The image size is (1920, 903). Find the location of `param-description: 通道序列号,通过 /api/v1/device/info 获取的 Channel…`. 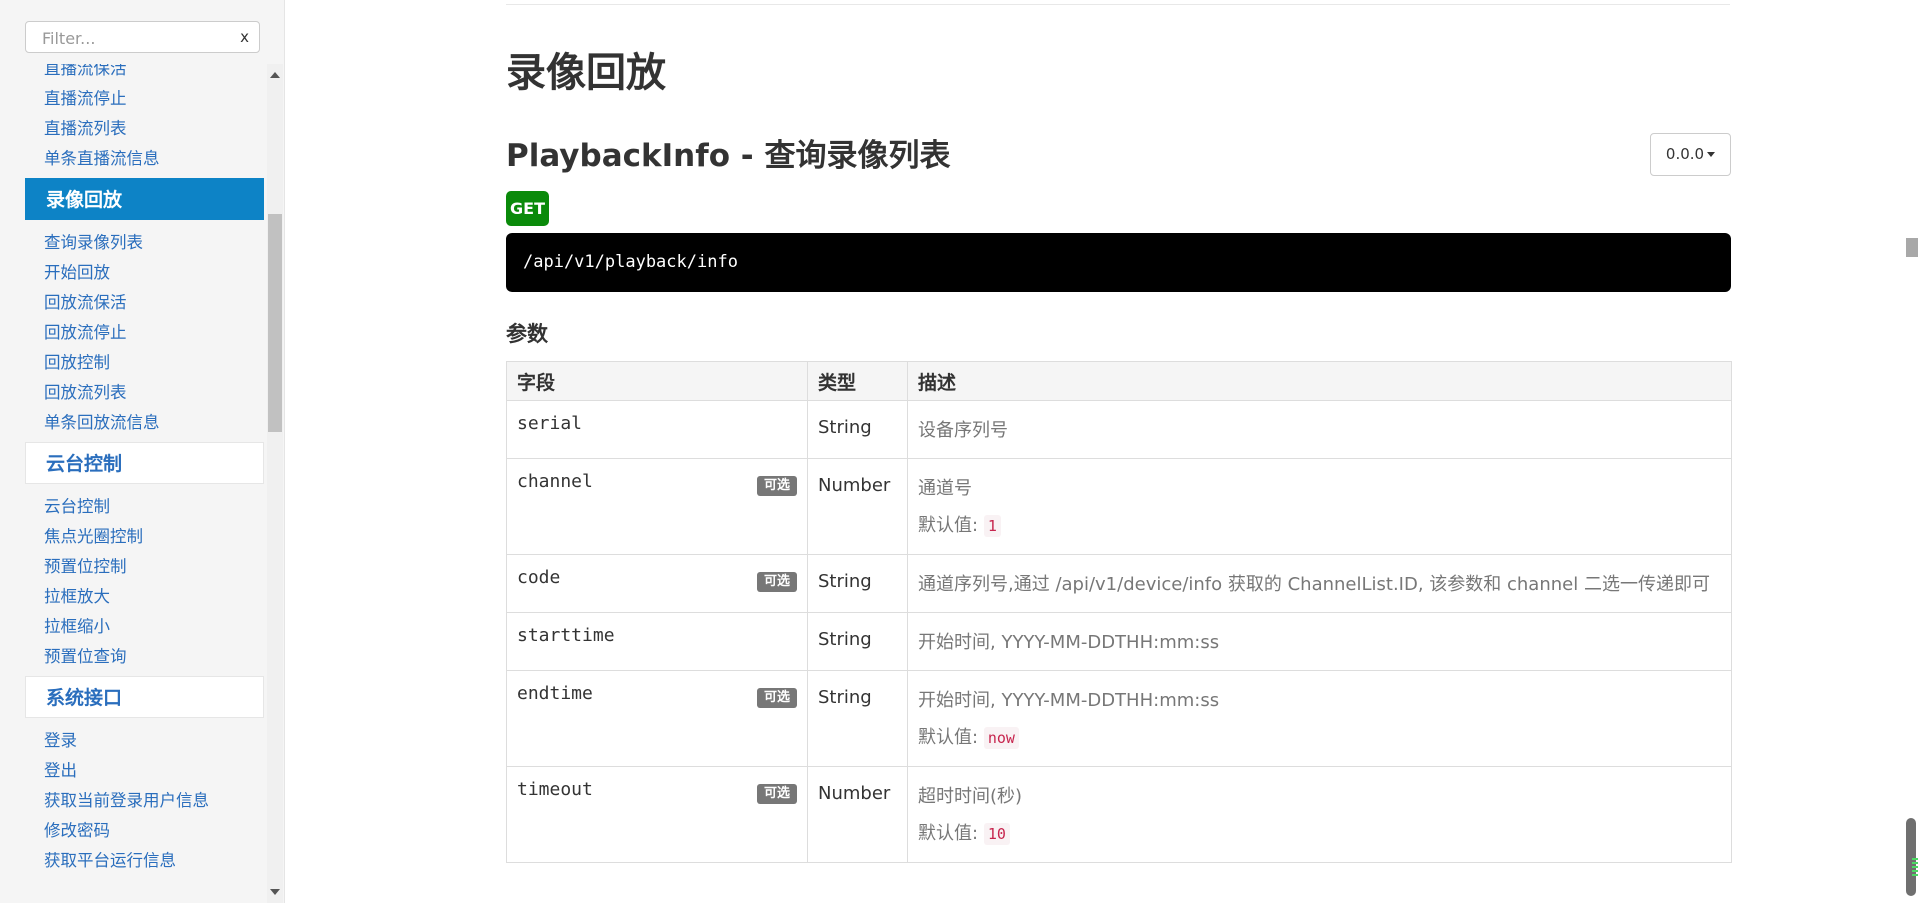

param-description: 通道序列号,通过 /api/v1/device/info 获取的 Channel… is located at coordinates (1314, 584).